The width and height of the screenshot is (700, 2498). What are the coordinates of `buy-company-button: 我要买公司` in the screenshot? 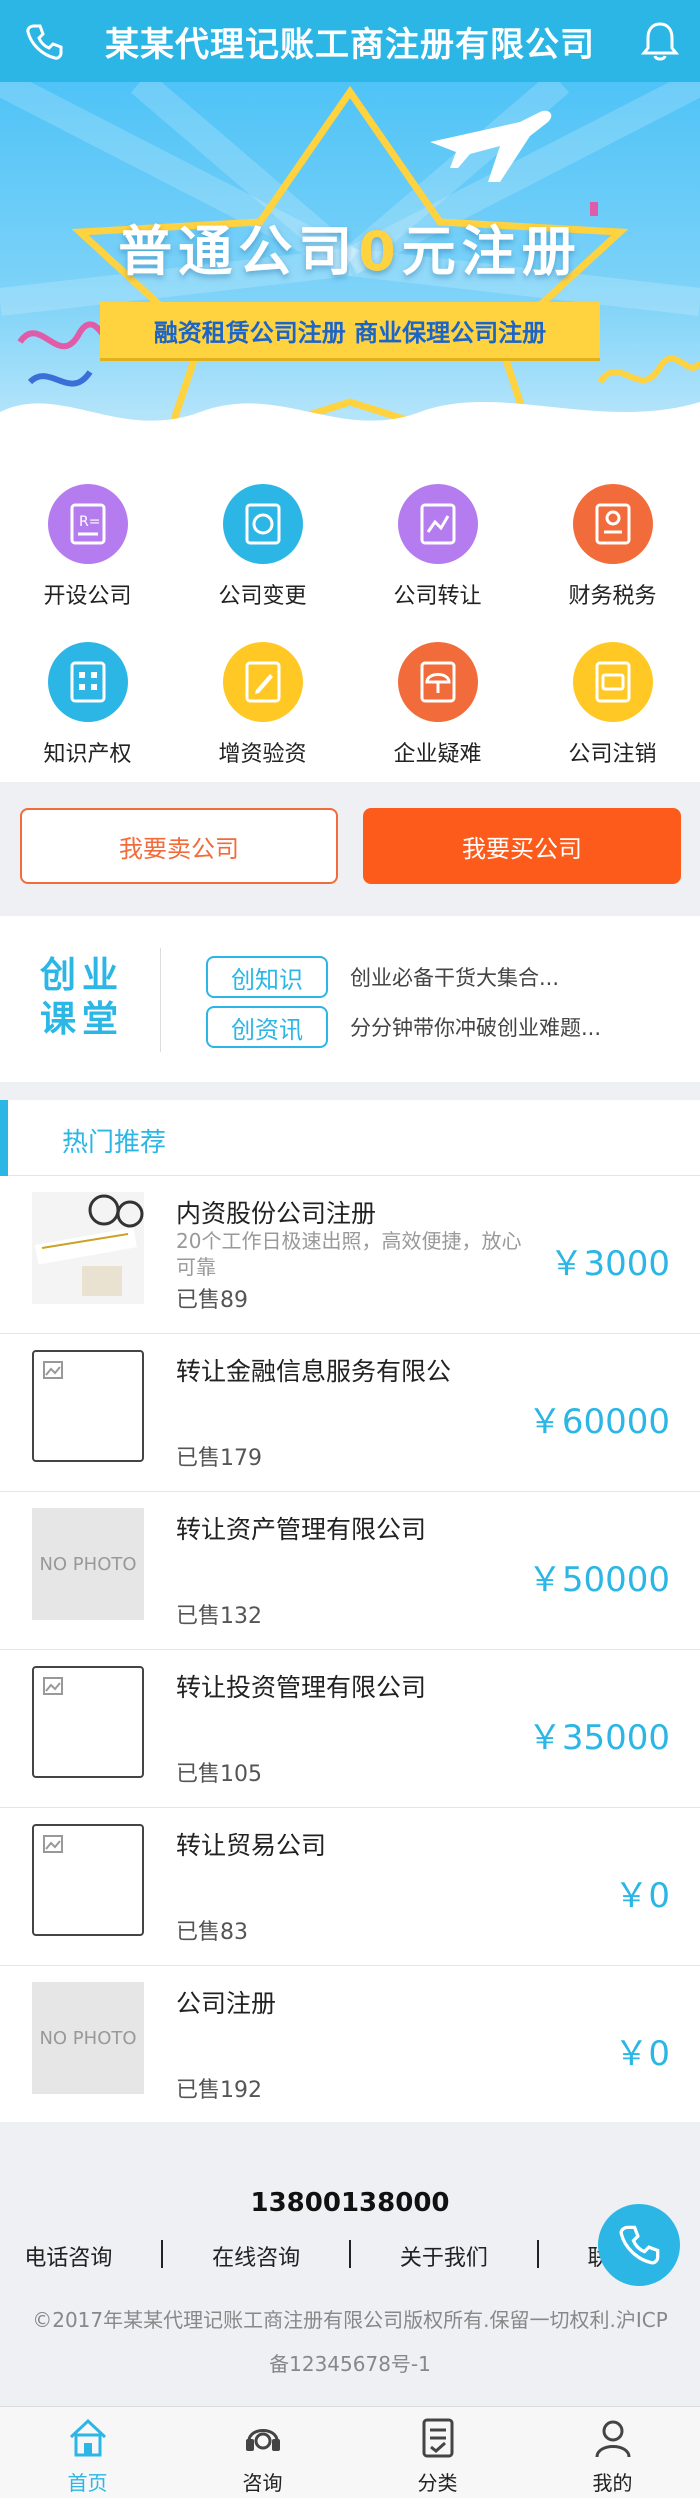 It's located at (522, 846).